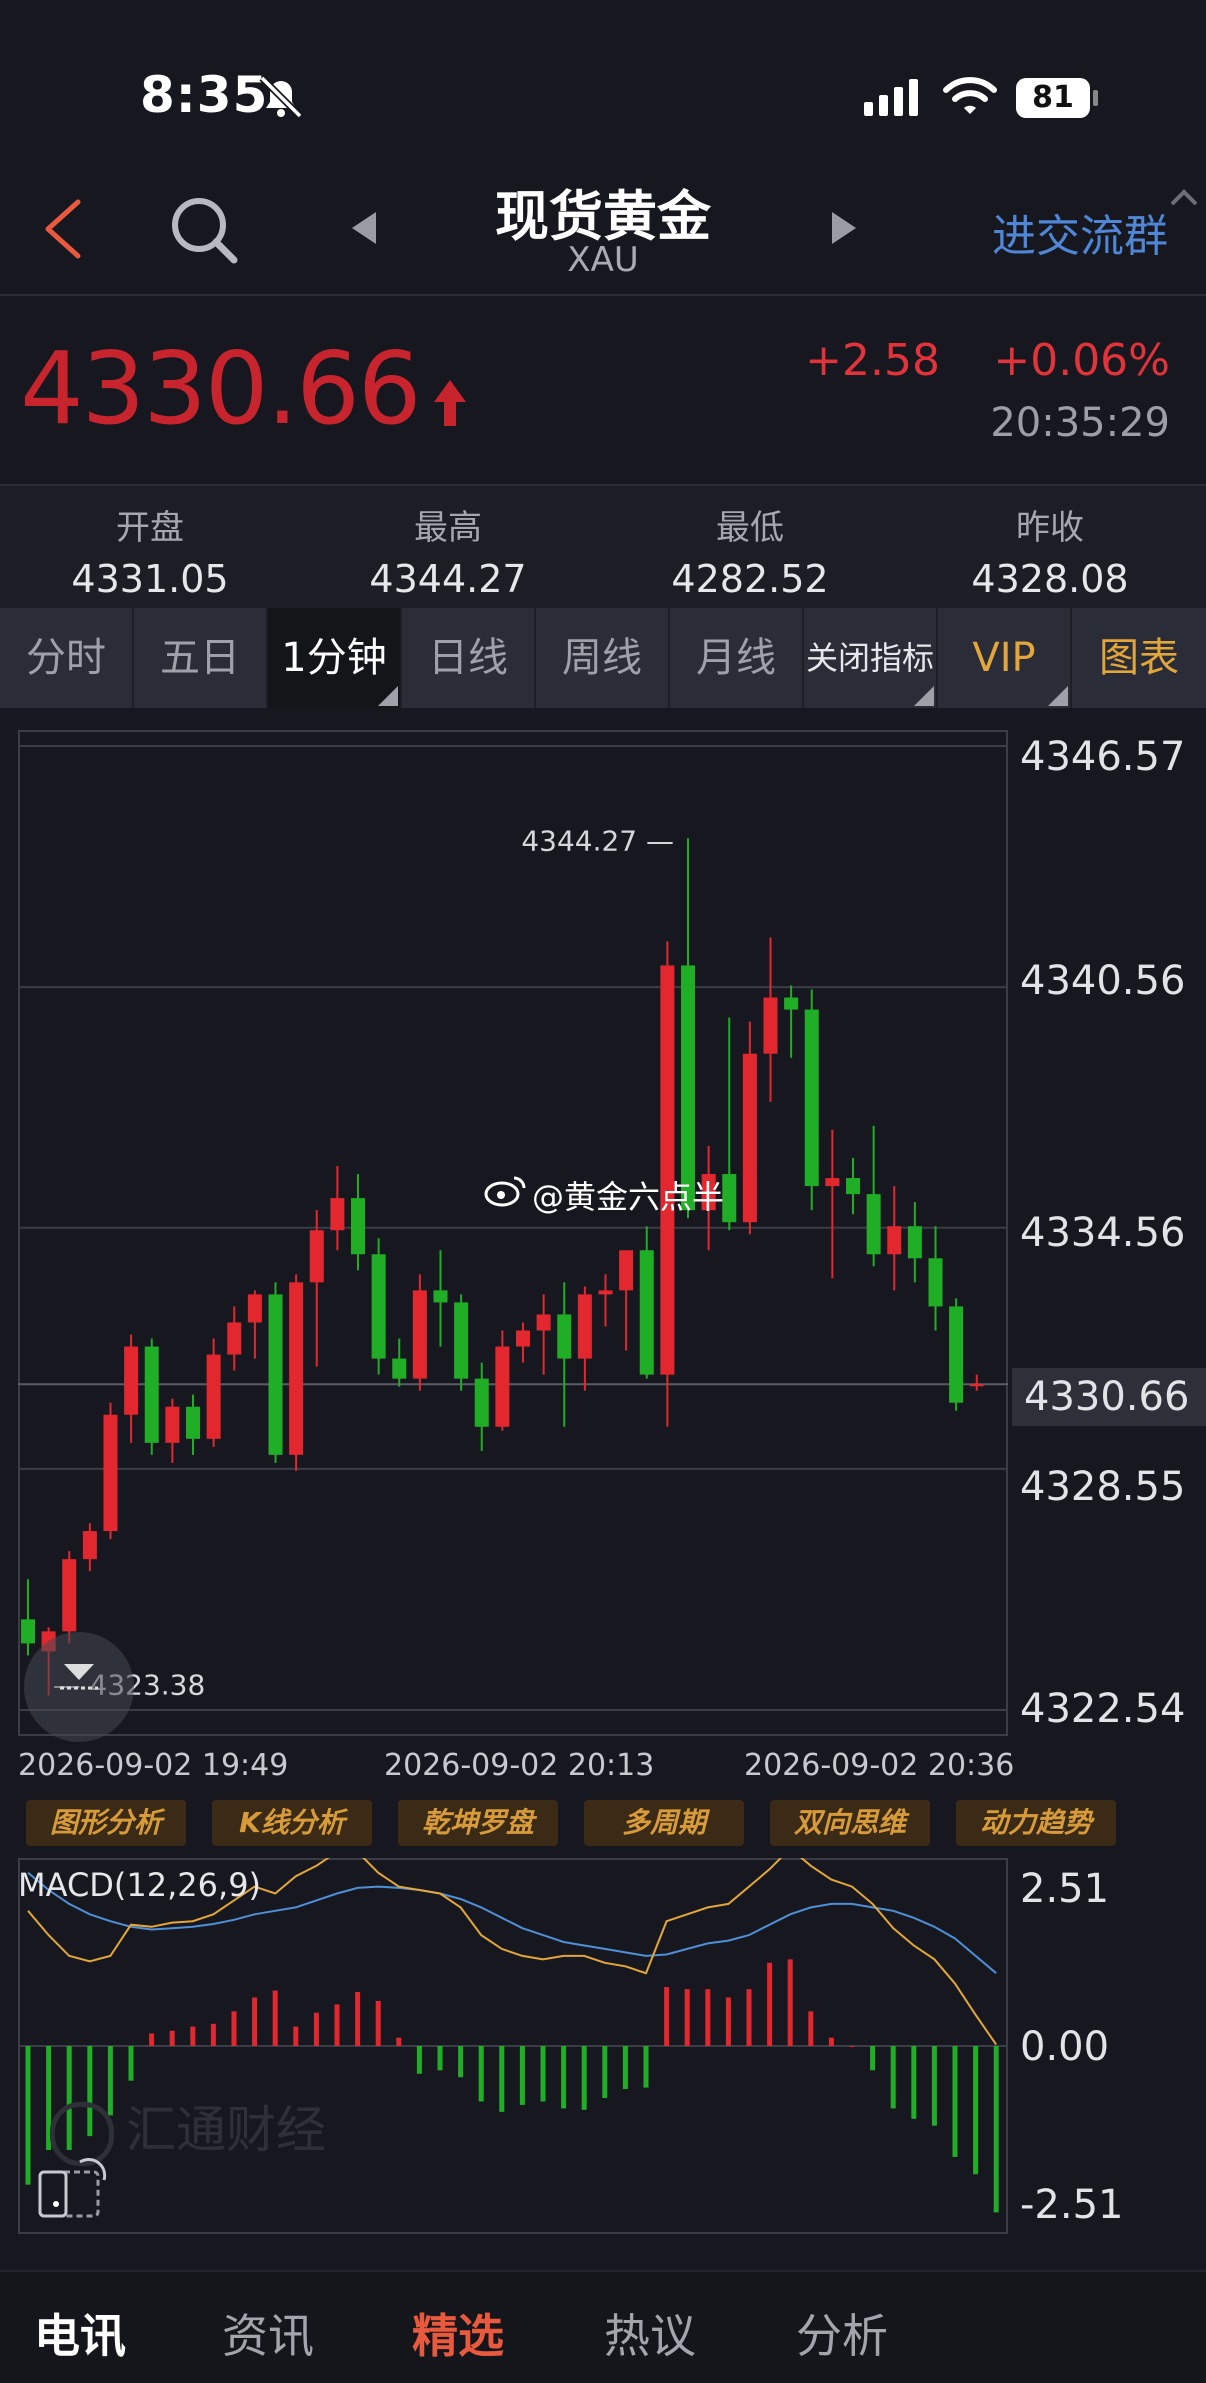  What do you see at coordinates (1050, 528) in the screenshot?
I see `stat-label: 昨收` at bounding box center [1050, 528].